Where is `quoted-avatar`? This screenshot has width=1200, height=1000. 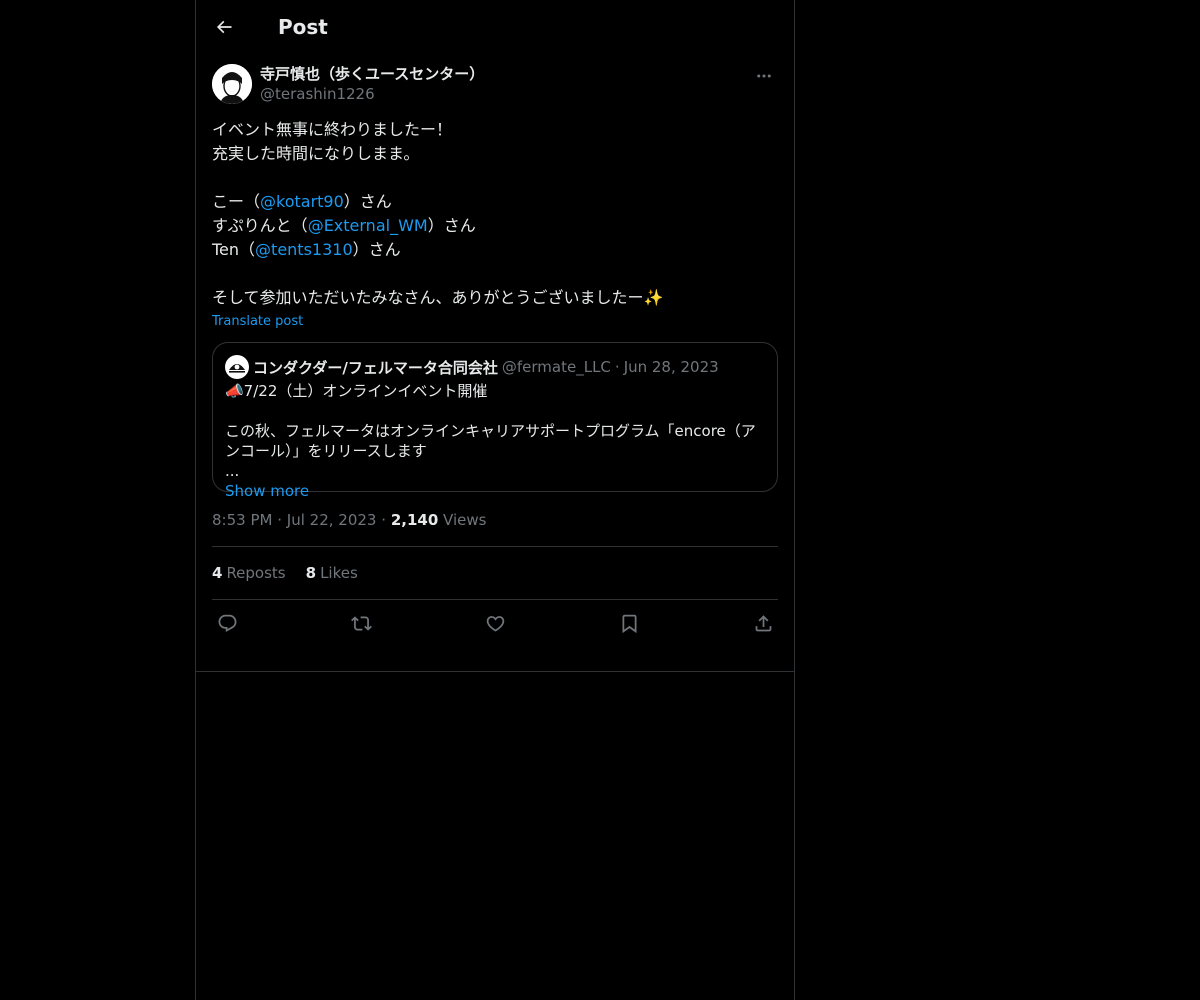
quoted-avatar is located at coordinates (237, 367).